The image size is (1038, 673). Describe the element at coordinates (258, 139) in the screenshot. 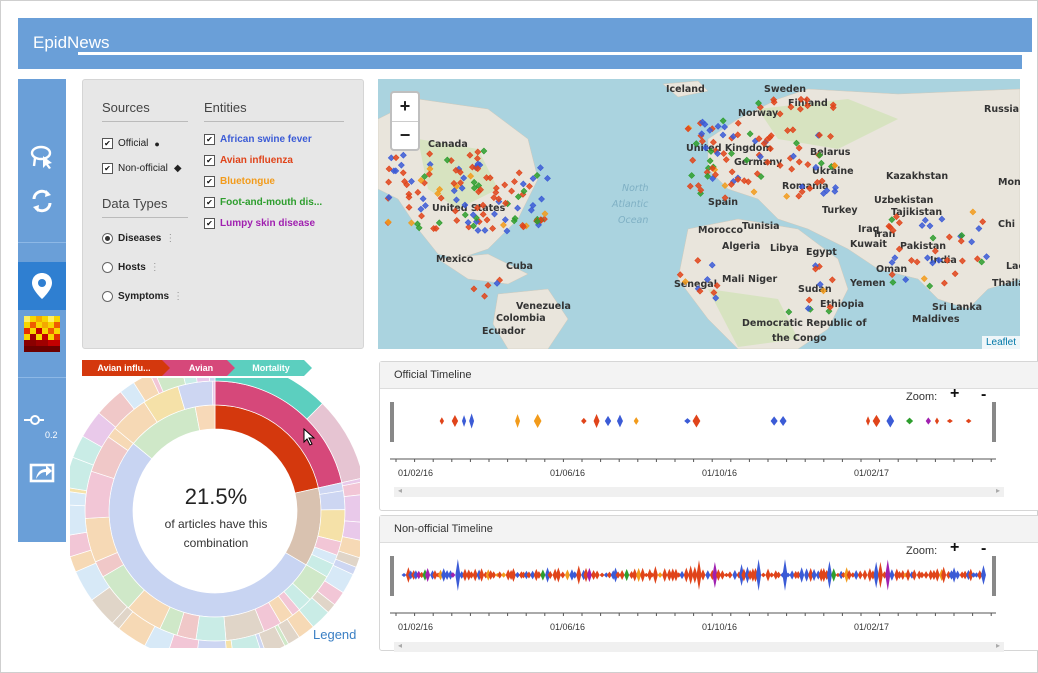

I see `entity-african-swine-fever-checkbox: ✔ African swine fever` at that location.